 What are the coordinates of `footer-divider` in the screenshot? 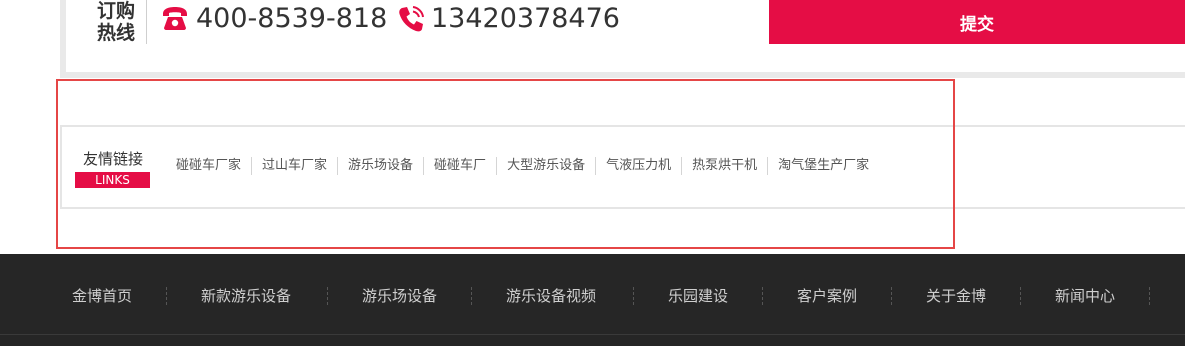 It's located at (592, 334).